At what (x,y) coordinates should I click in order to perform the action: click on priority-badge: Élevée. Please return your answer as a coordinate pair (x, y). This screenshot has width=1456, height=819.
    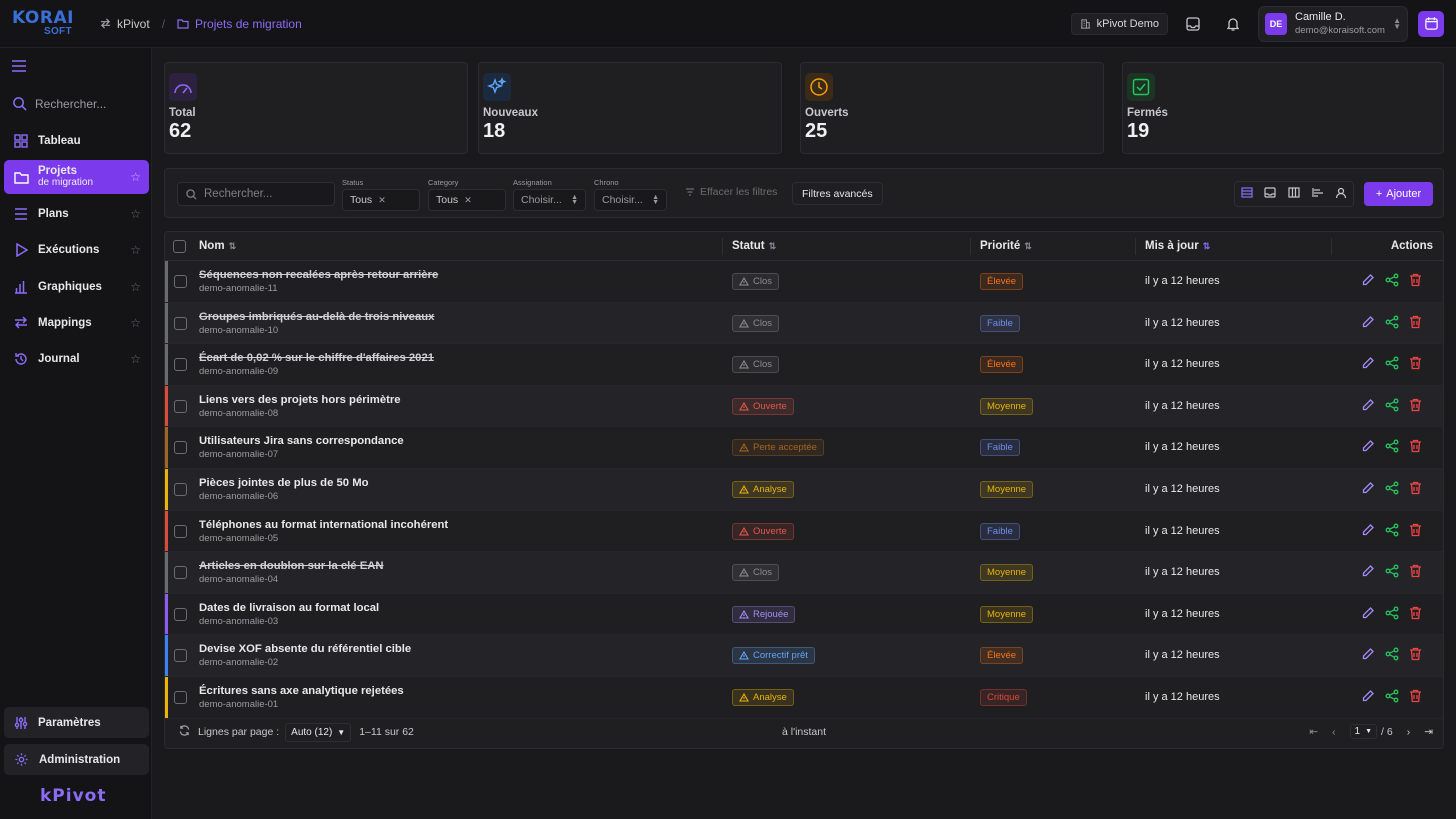
    Looking at the image, I should click on (1002, 281).